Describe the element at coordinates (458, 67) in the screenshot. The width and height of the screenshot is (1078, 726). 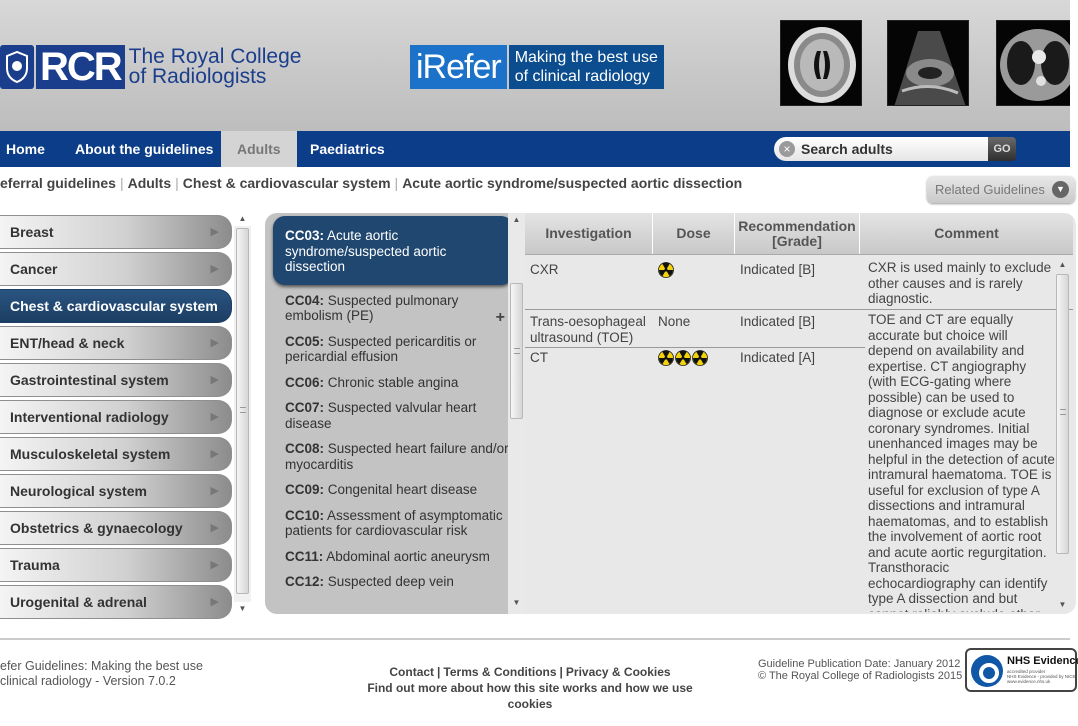
I see `irefer-word: iRefer` at that location.